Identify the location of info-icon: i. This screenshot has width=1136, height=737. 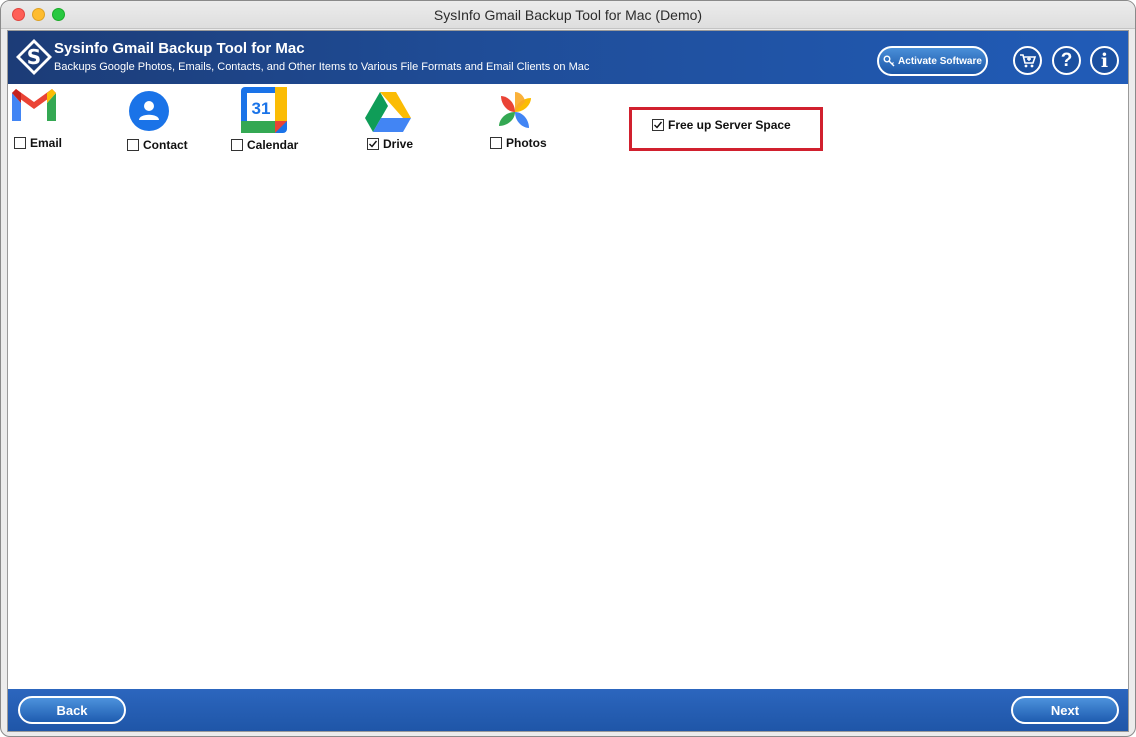
(1104, 60).